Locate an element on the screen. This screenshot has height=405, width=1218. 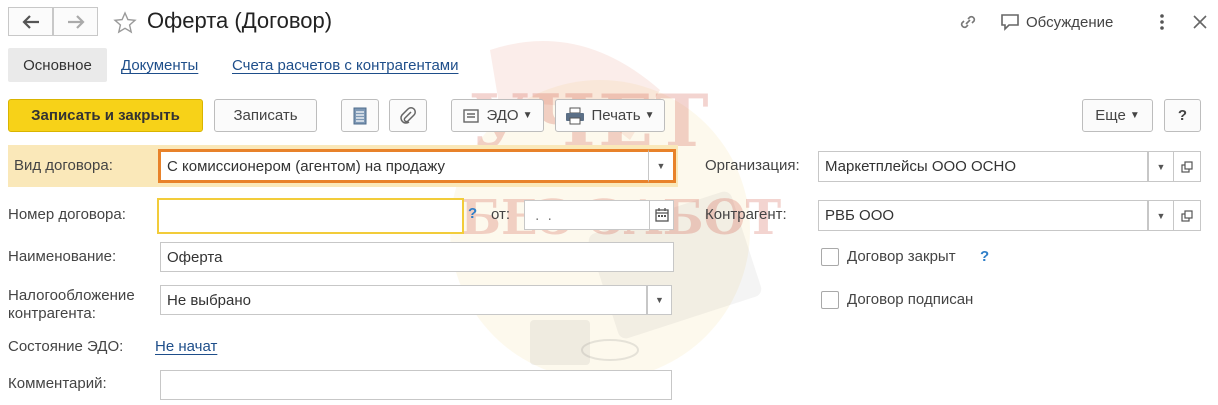
link-button is located at coordinates (968, 22).